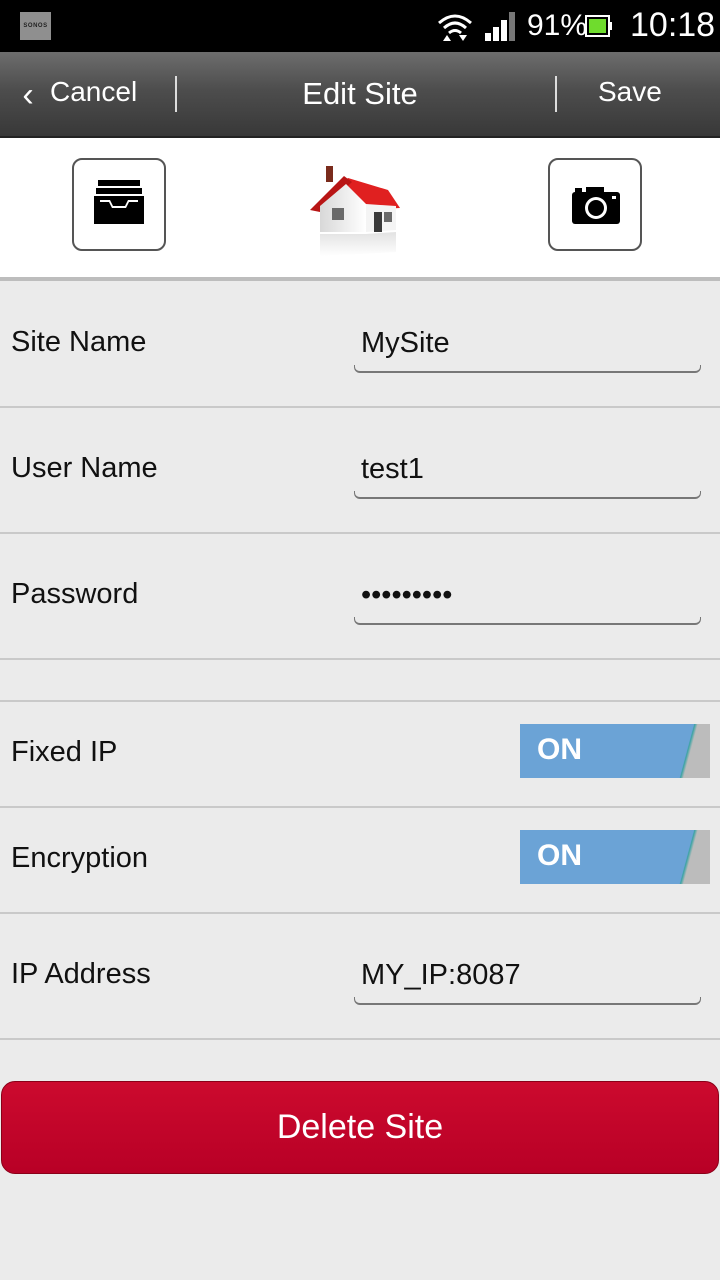  What do you see at coordinates (360, 681) in the screenshot?
I see `section-spacer` at bounding box center [360, 681].